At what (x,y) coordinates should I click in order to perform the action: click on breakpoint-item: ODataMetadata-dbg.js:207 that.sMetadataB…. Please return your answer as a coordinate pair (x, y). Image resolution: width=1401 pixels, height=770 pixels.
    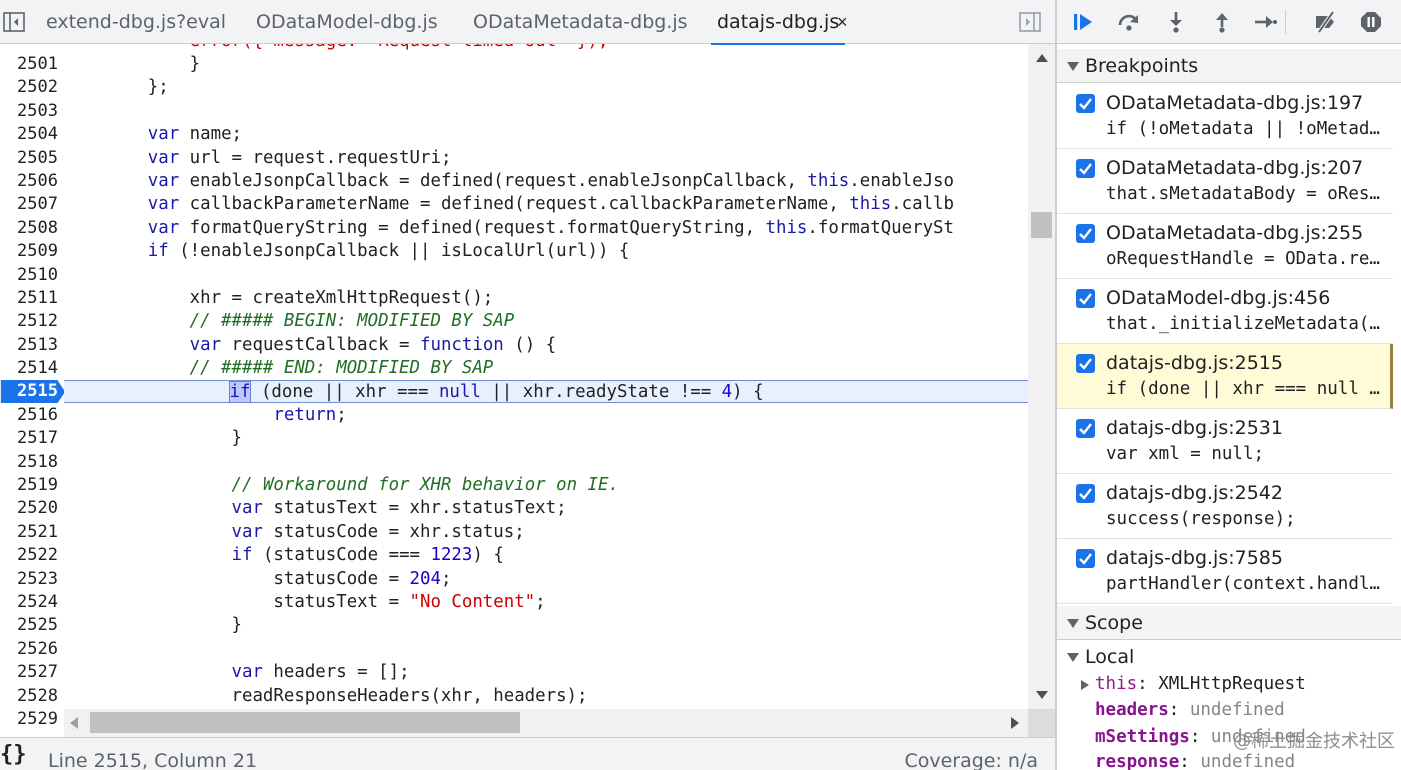
    Looking at the image, I should click on (1225, 181).